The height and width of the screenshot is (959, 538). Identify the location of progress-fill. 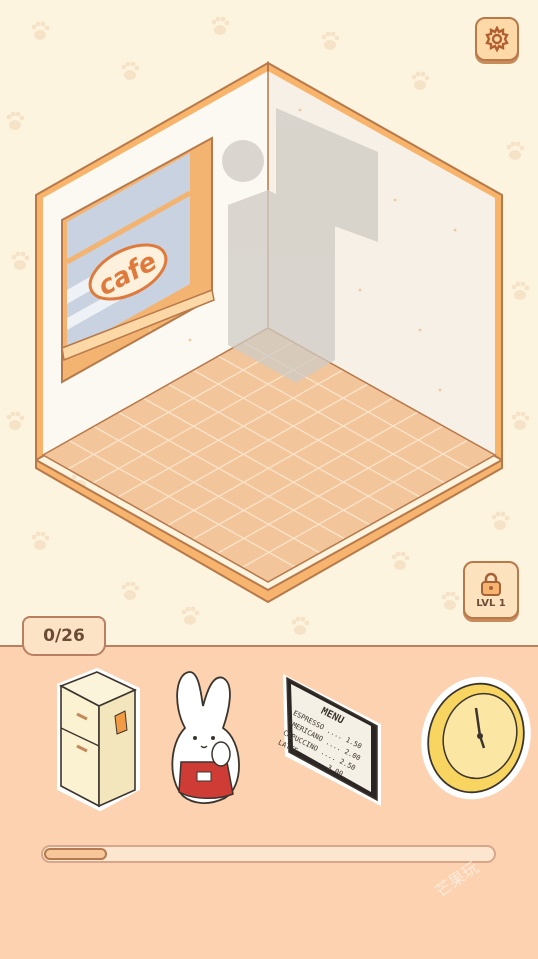
(75, 854).